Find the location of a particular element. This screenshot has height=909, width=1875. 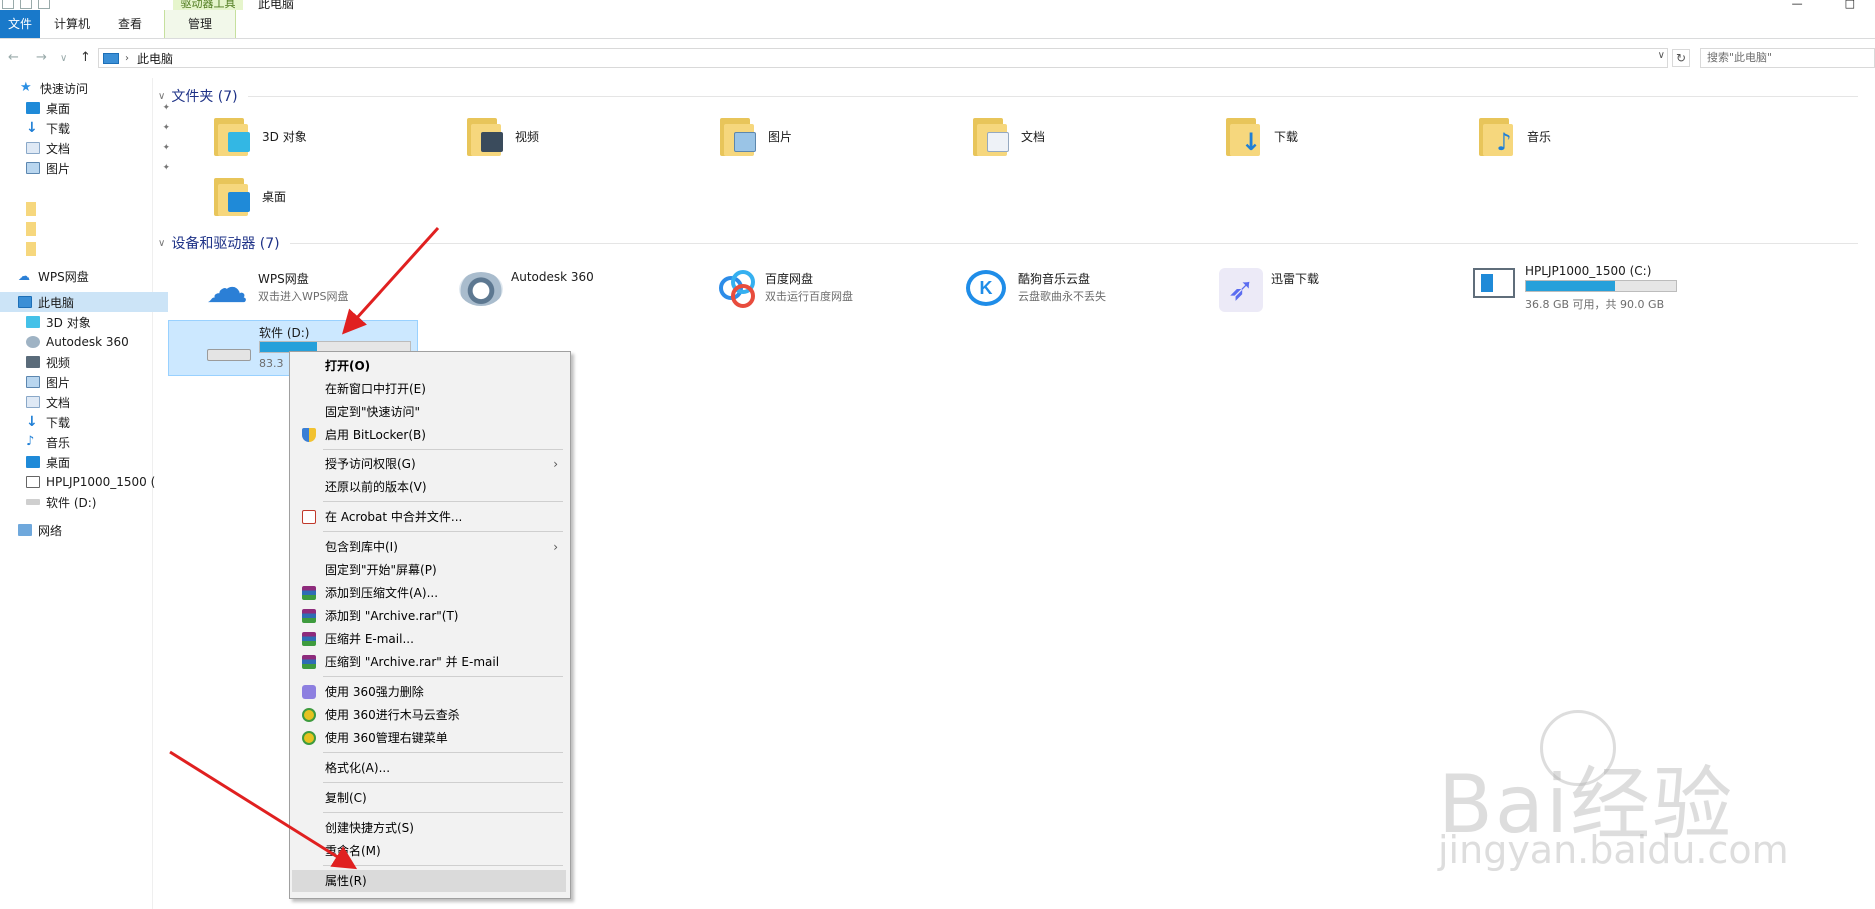

arrow-to-properties is located at coordinates (263, 810).